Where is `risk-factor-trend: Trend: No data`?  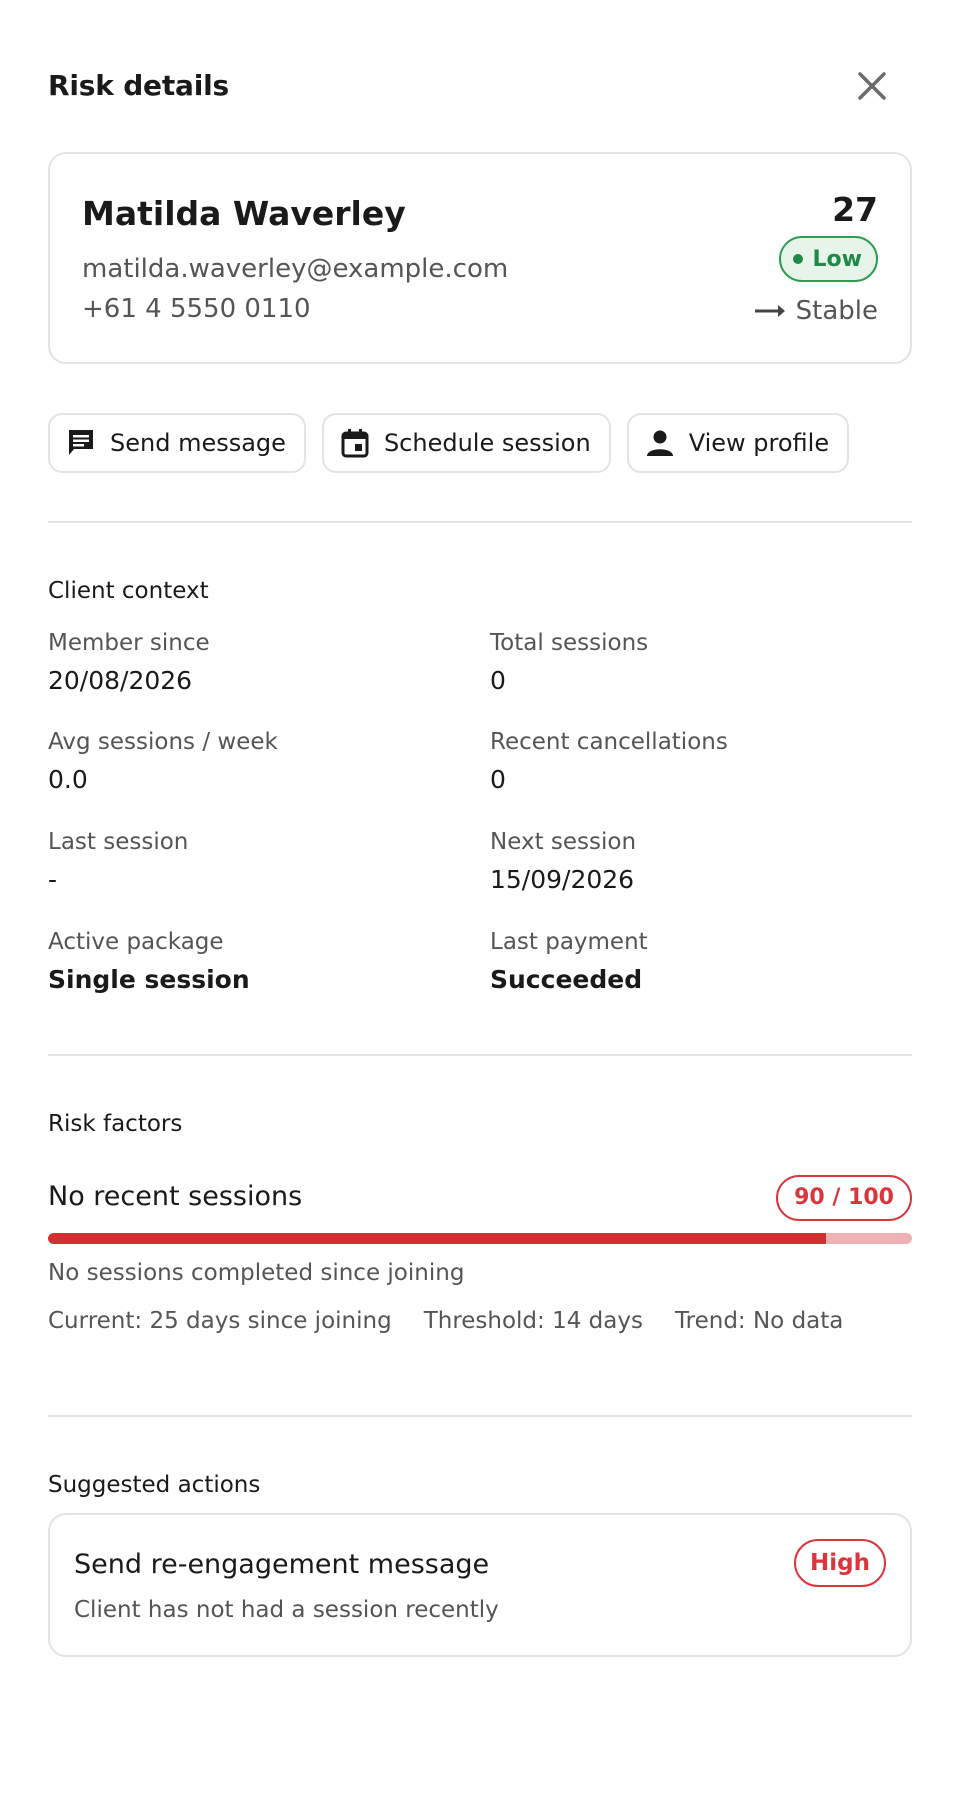
risk-factor-trend: Trend: No data is located at coordinates (759, 1321).